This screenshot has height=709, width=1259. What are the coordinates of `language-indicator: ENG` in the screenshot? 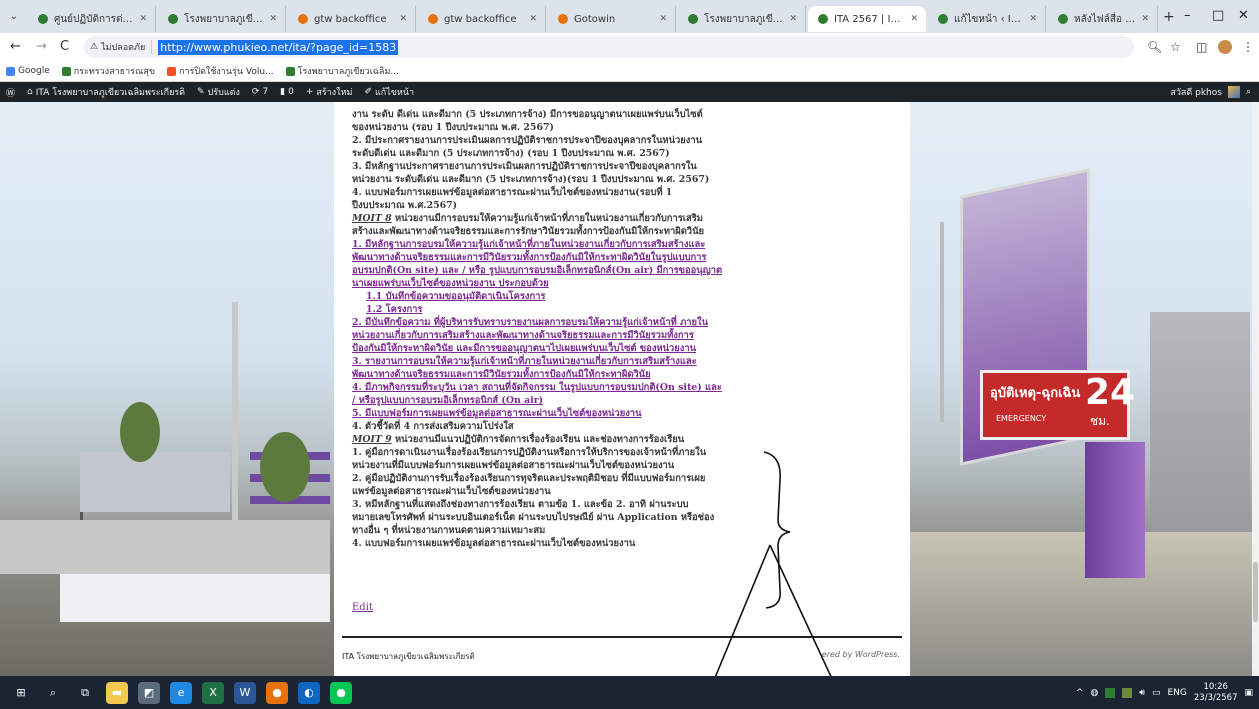 It's located at (1176, 693).